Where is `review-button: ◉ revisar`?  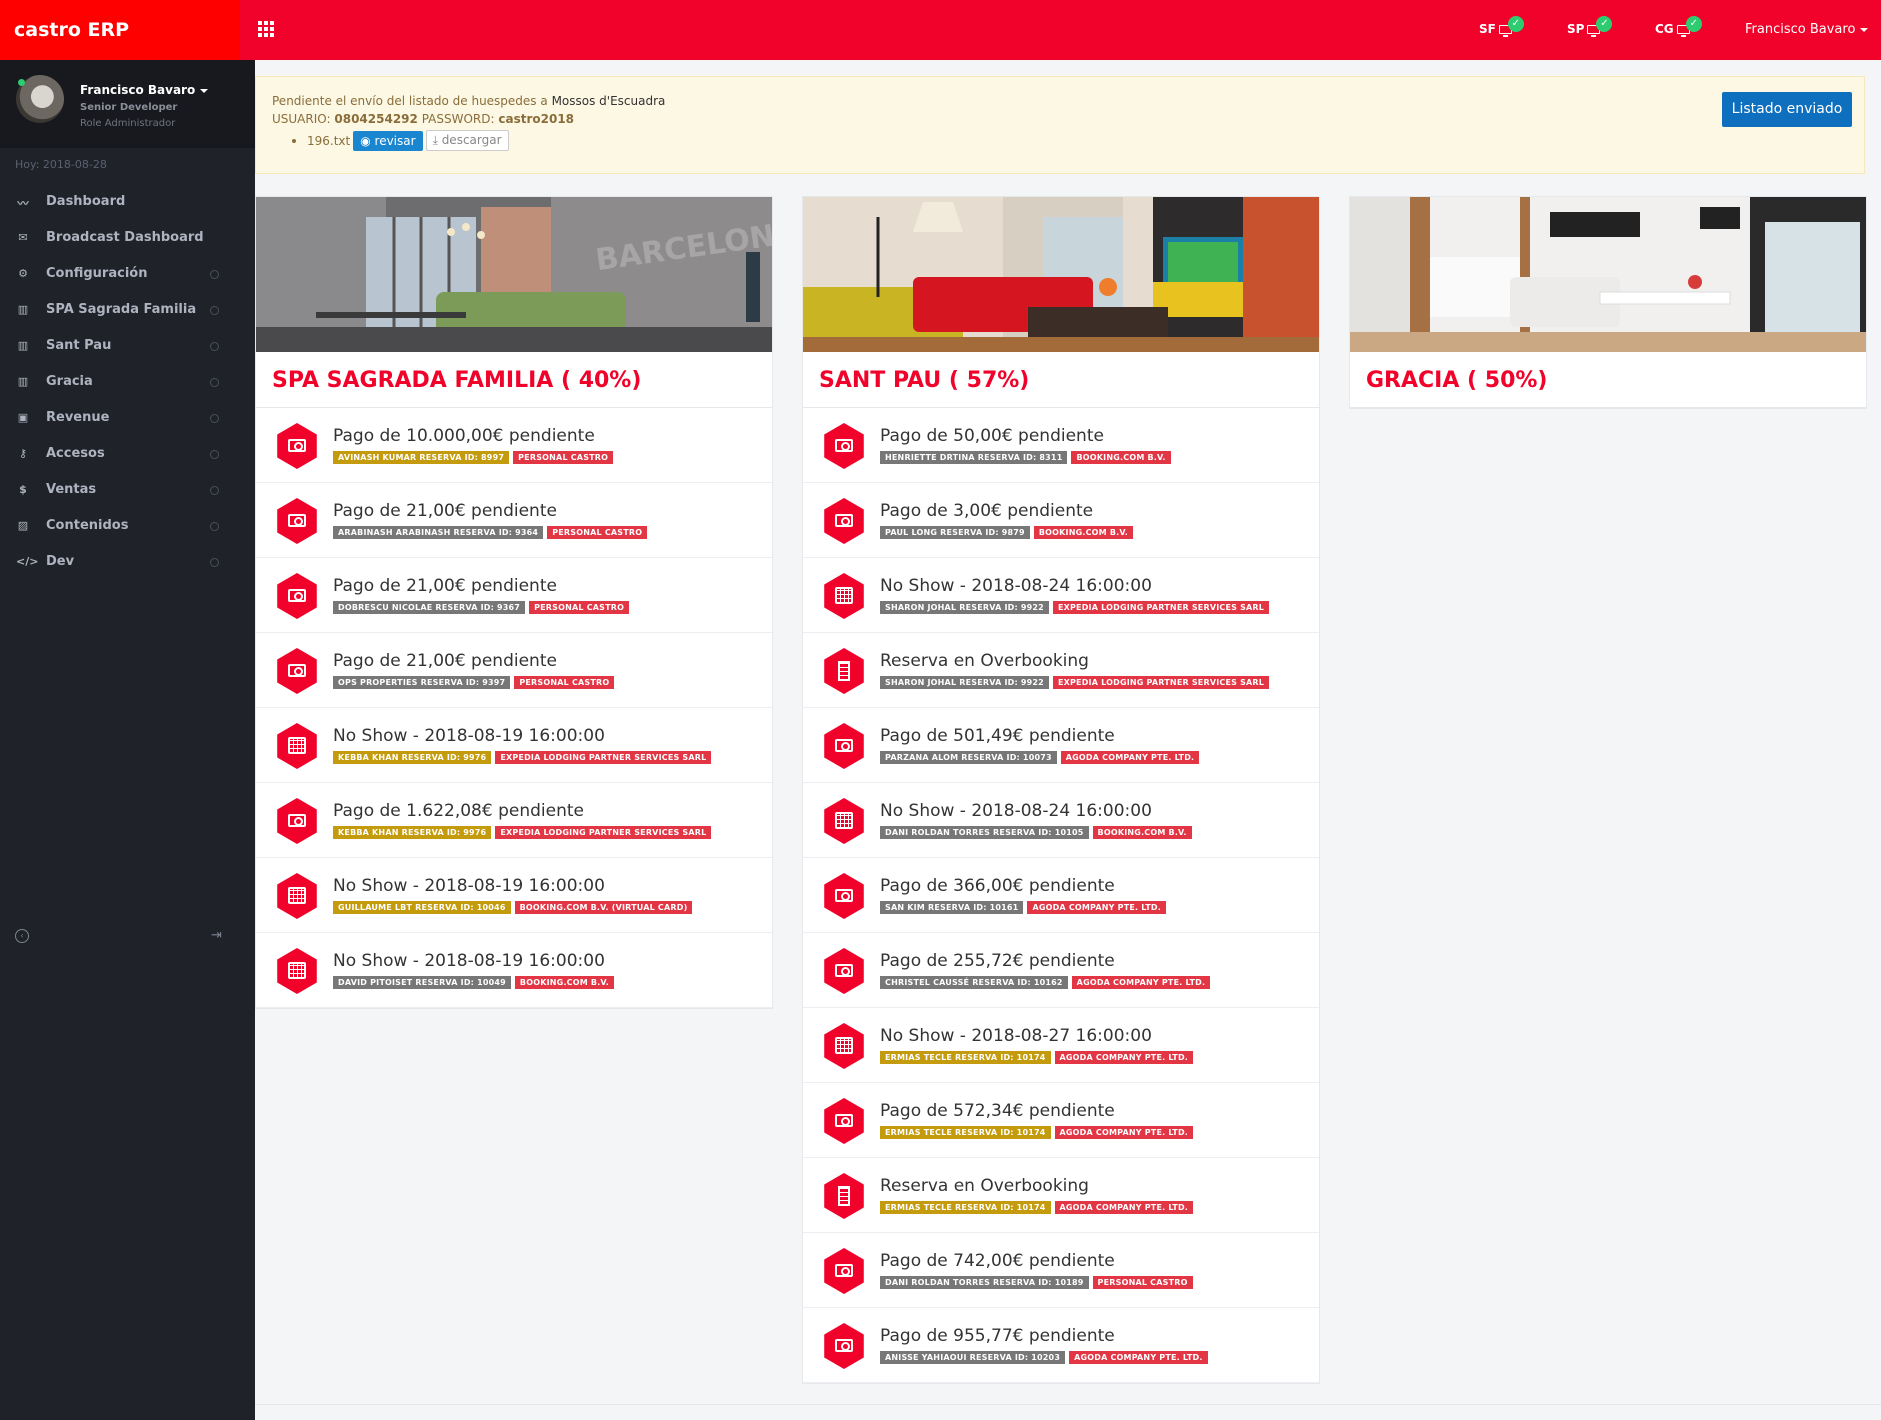 review-button: ◉ revisar is located at coordinates (388, 140).